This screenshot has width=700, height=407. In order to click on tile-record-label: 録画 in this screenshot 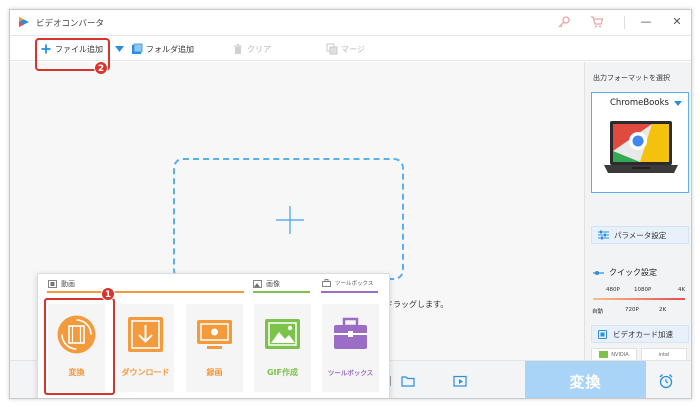, I will do `click(214, 372)`.